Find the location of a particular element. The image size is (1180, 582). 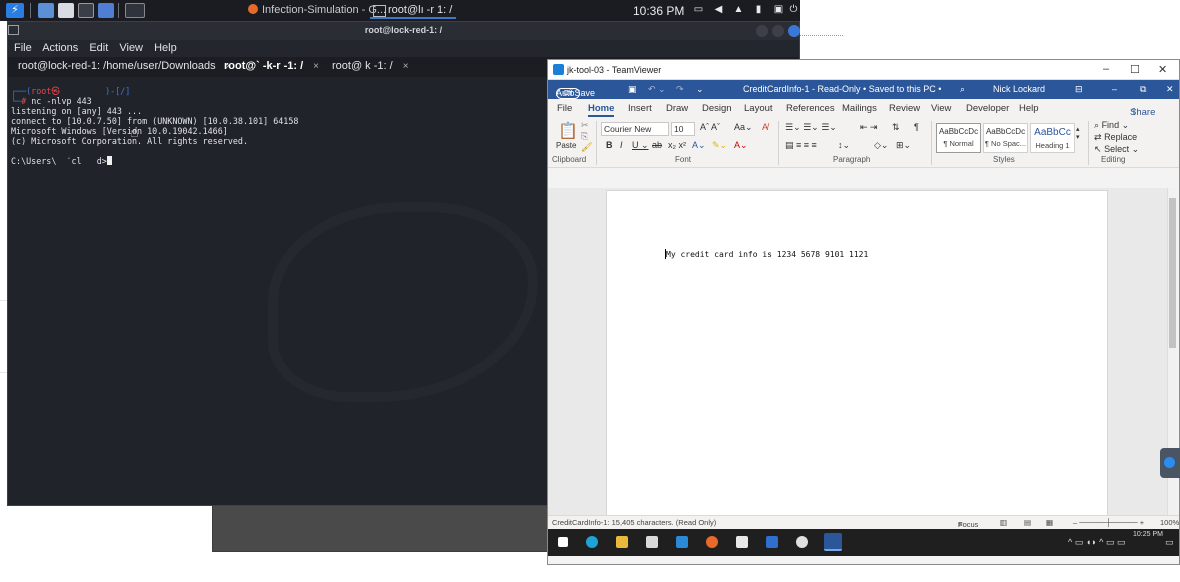

menu-actions: Actions is located at coordinates (60, 48).